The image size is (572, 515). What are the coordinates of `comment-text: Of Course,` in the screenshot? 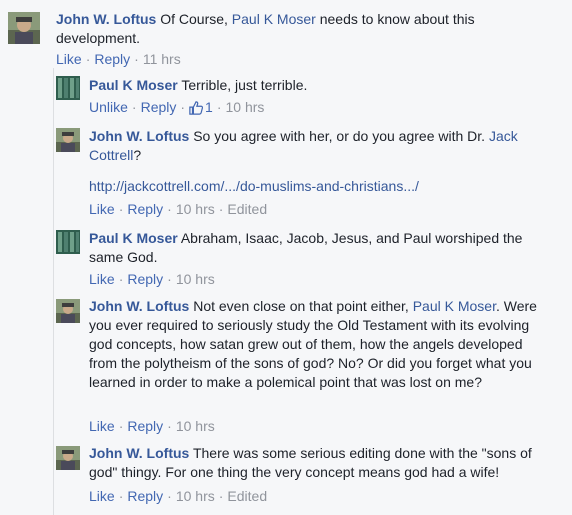 It's located at (194, 19).